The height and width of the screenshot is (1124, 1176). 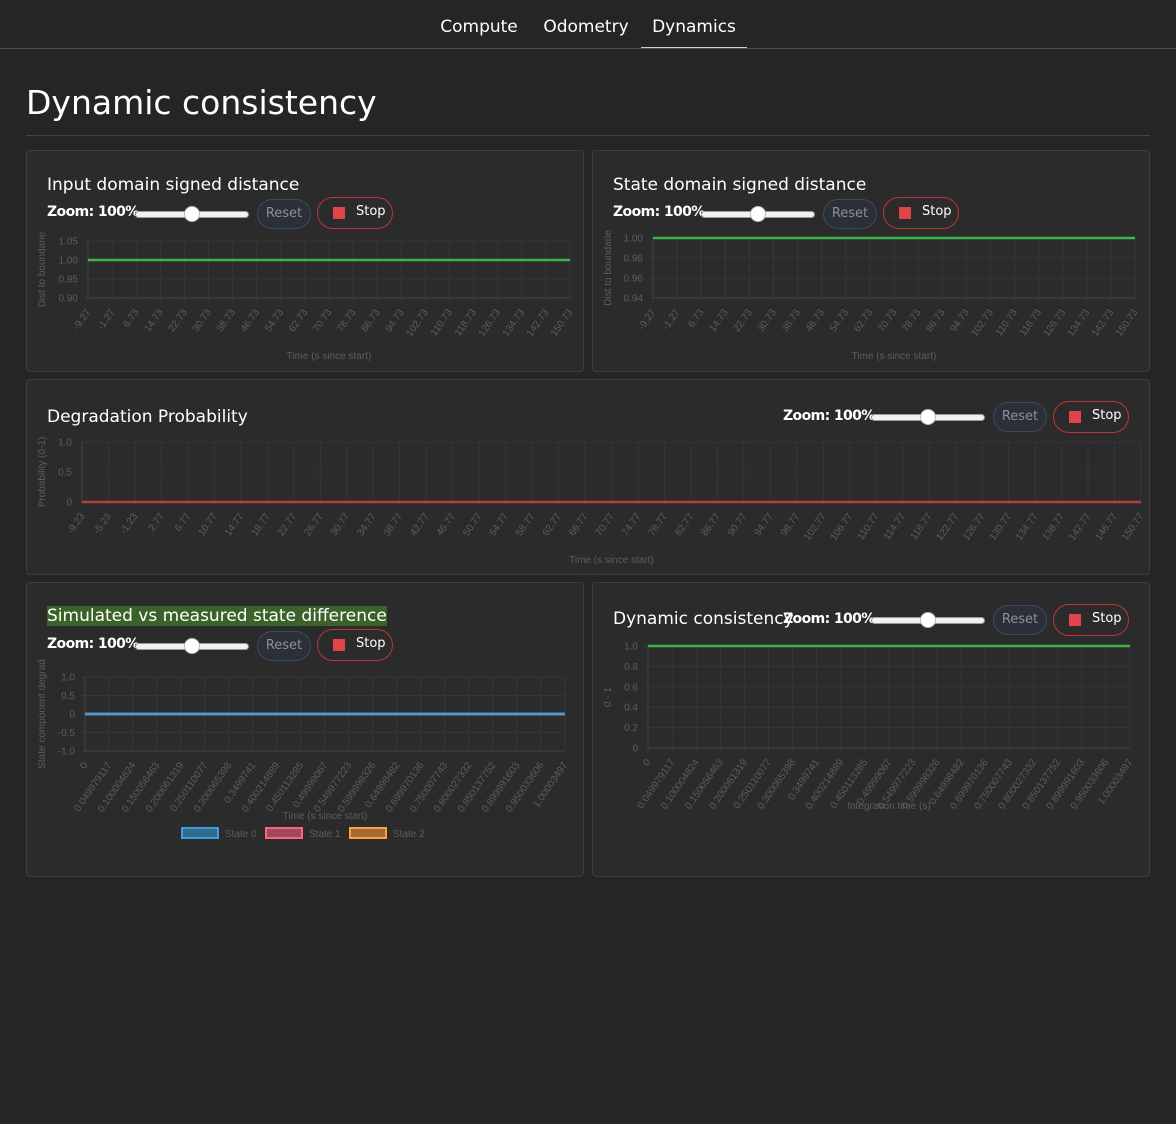 I want to click on x-tick-label: 142.77, so click(x=1080, y=527).